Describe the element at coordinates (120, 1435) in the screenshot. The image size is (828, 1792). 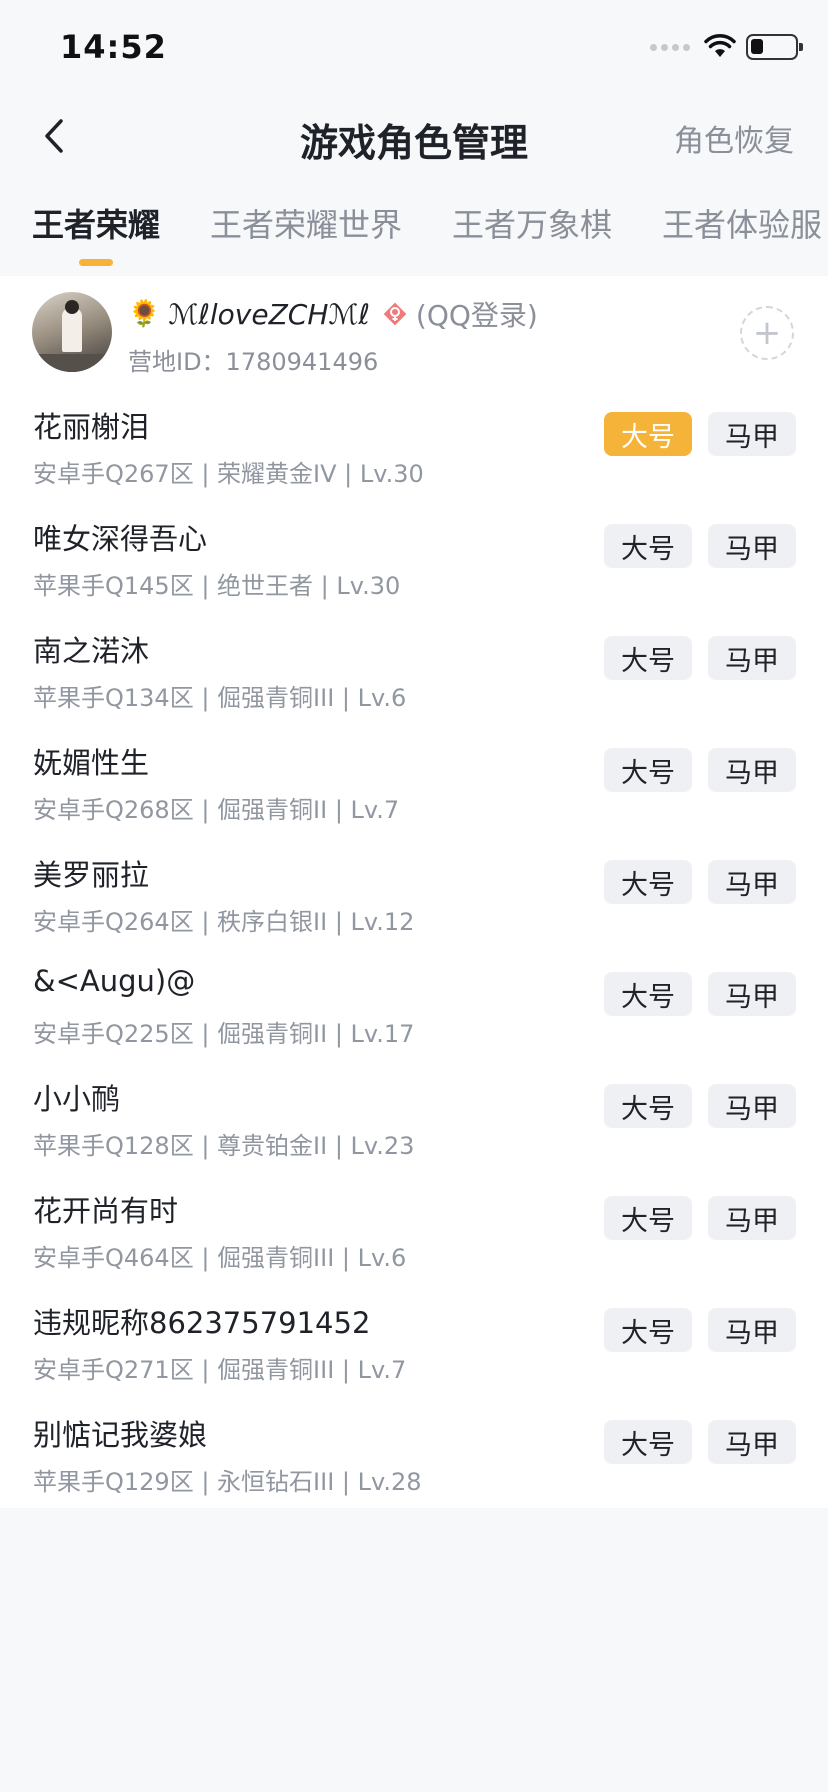
I see `role-name: 别惦记我婆娘` at that location.